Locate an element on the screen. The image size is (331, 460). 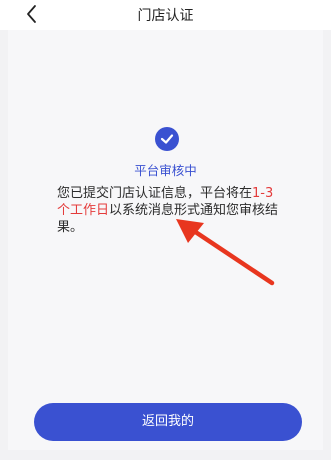
top-bar: 门店认证 is located at coordinates (165, 15).